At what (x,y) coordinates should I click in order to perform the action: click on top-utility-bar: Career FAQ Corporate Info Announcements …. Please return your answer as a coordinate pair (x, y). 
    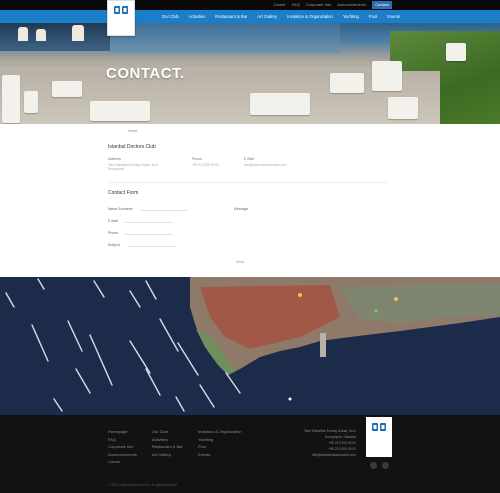
    Looking at the image, I should click on (250, 5).